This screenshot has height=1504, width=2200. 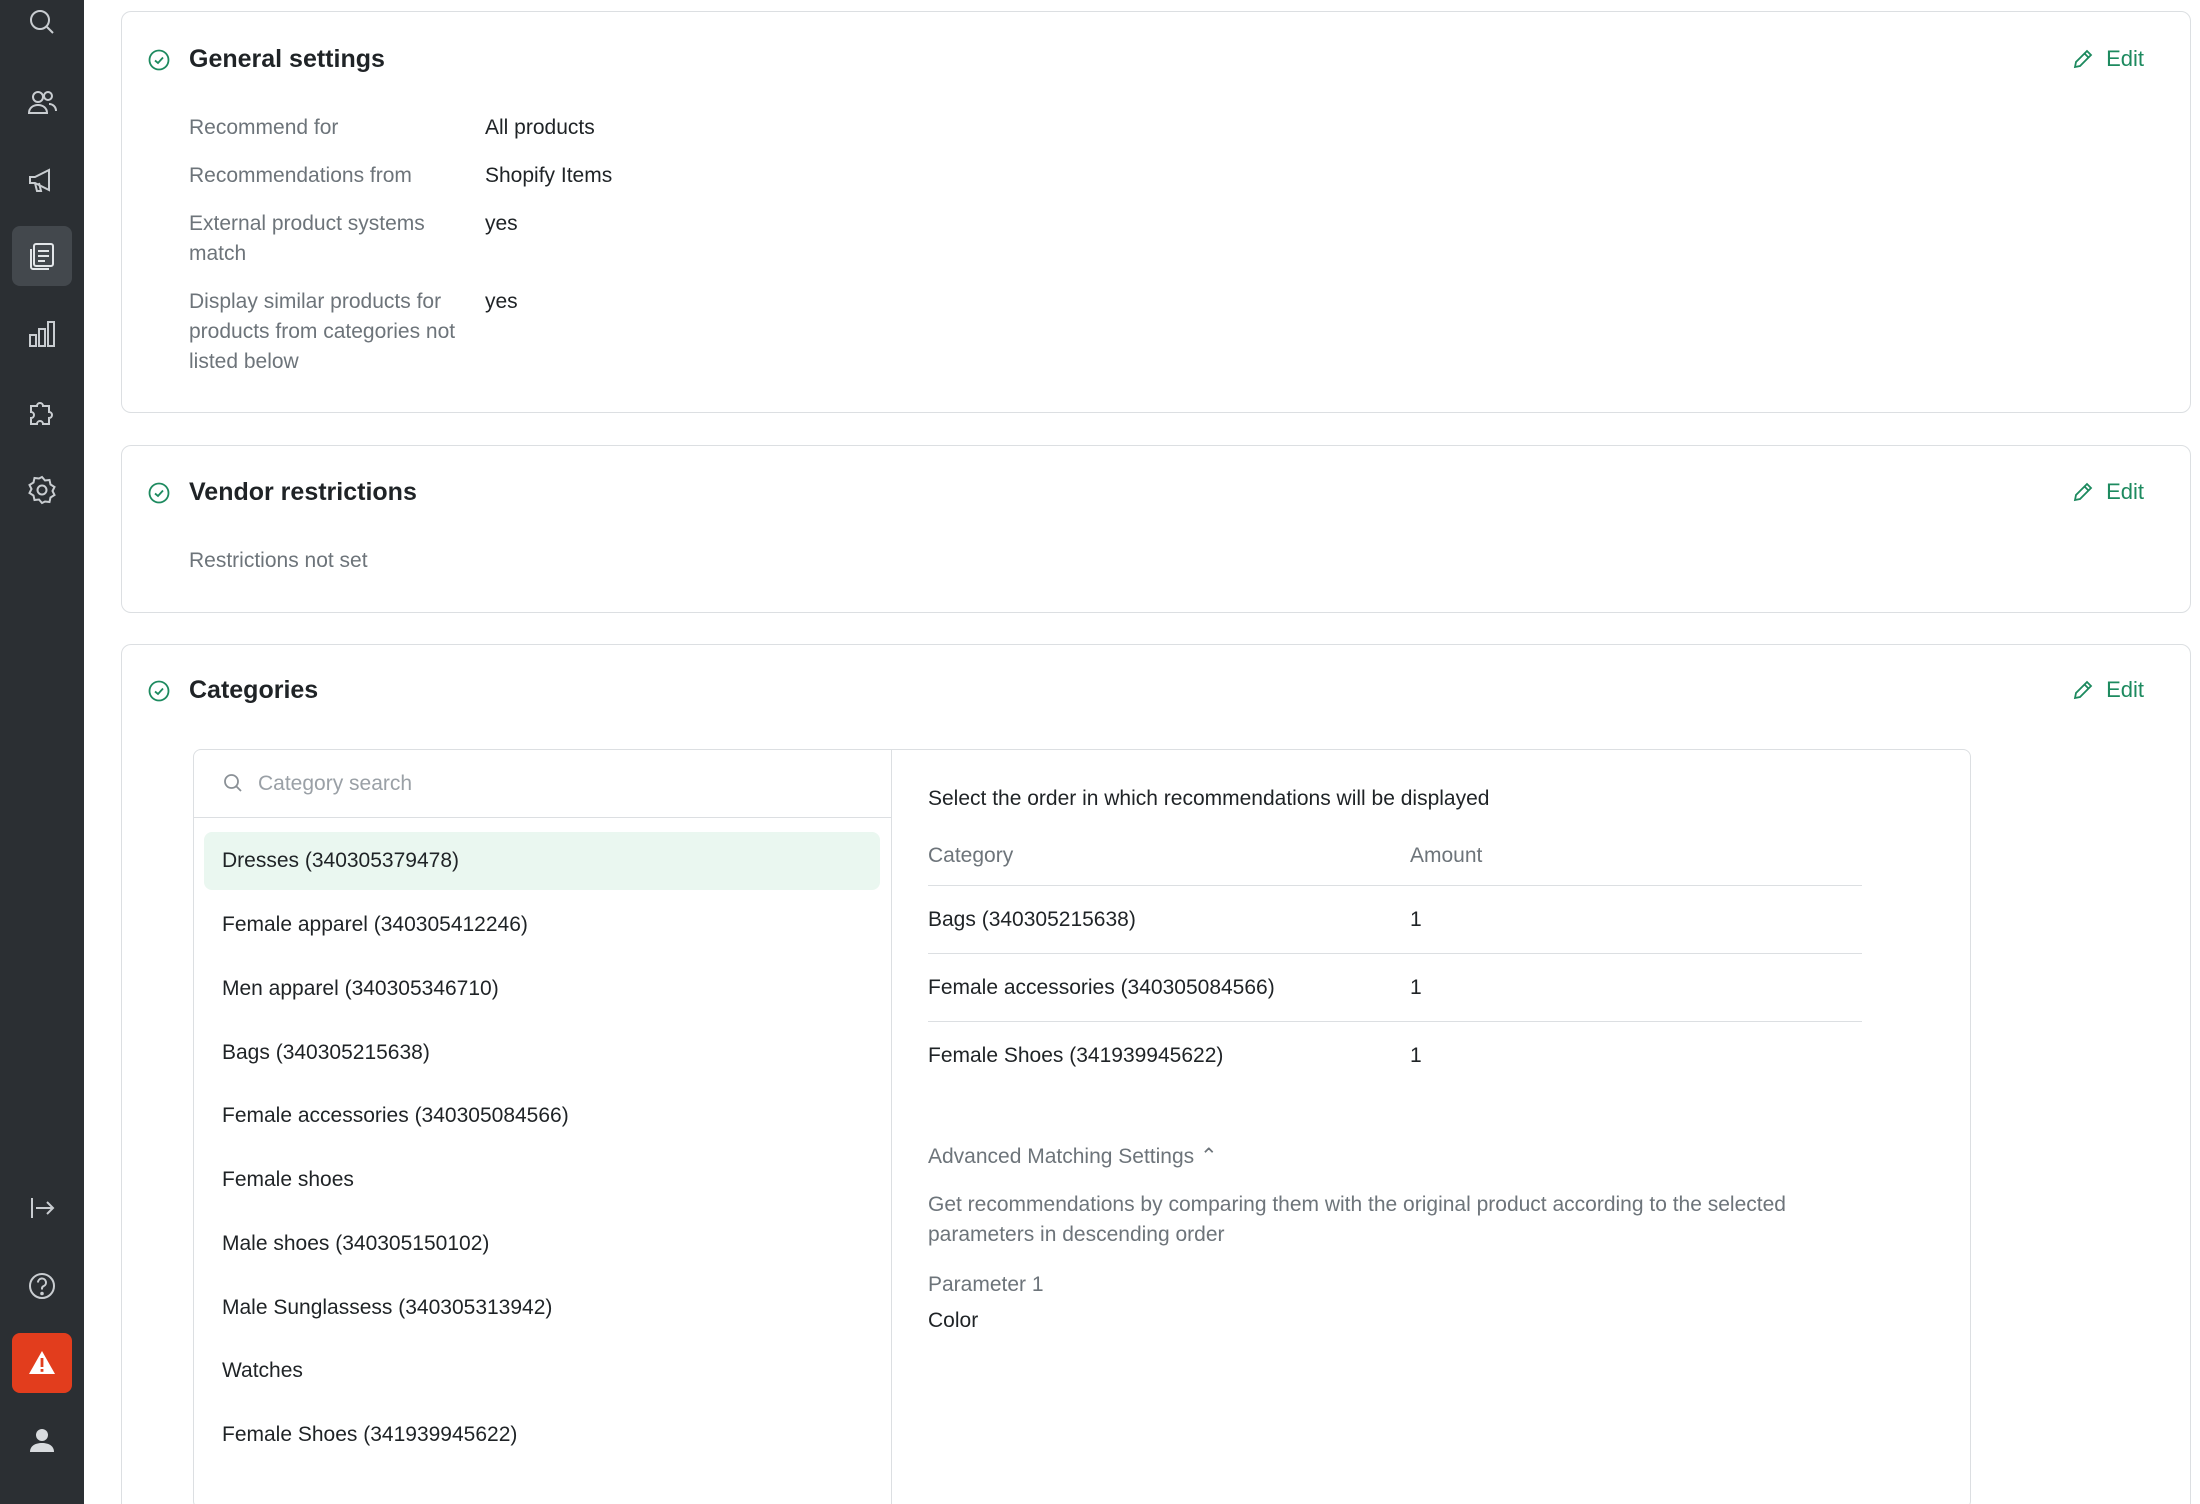 I want to click on profile-icon, so click(x=42, y=1440).